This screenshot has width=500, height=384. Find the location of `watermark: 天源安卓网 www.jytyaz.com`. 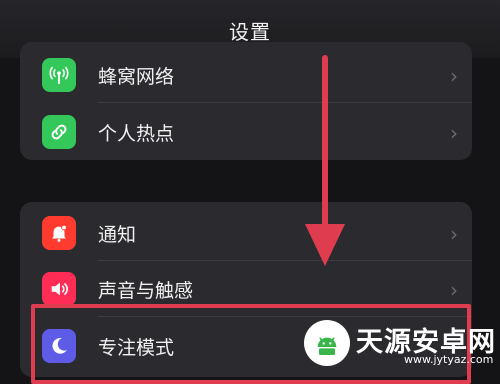

watermark: 天源安卓网 www.jytyaz.com is located at coordinates (398, 345).